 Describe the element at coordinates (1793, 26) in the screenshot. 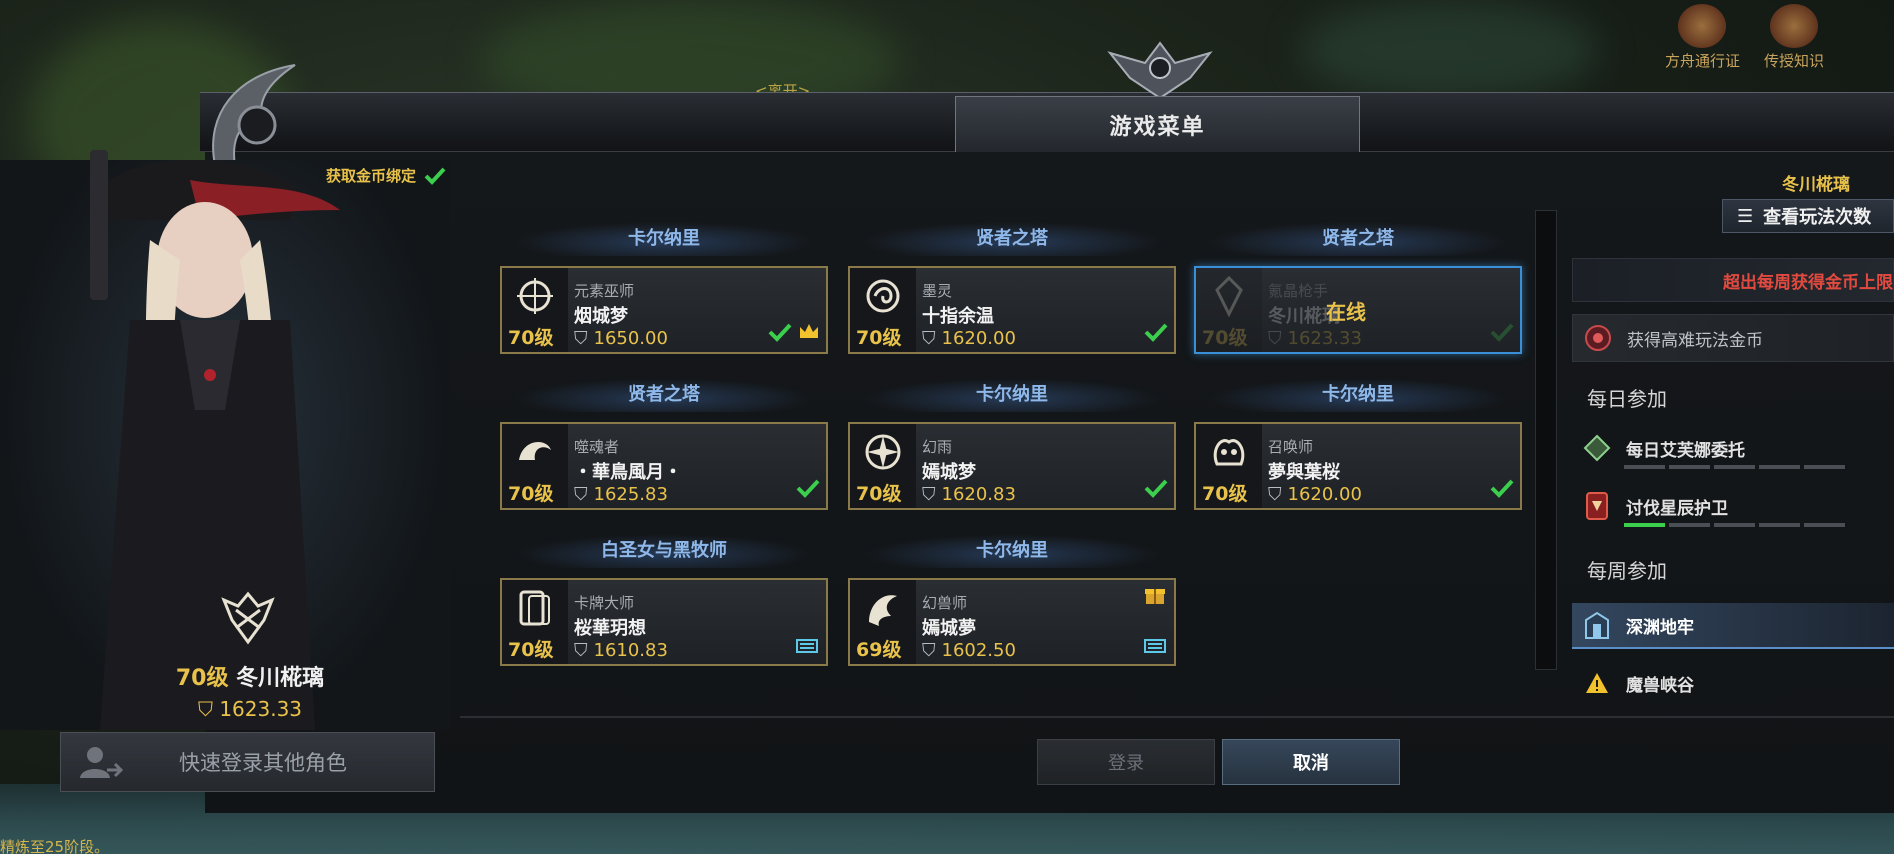

I see `knowledge-icon` at that location.